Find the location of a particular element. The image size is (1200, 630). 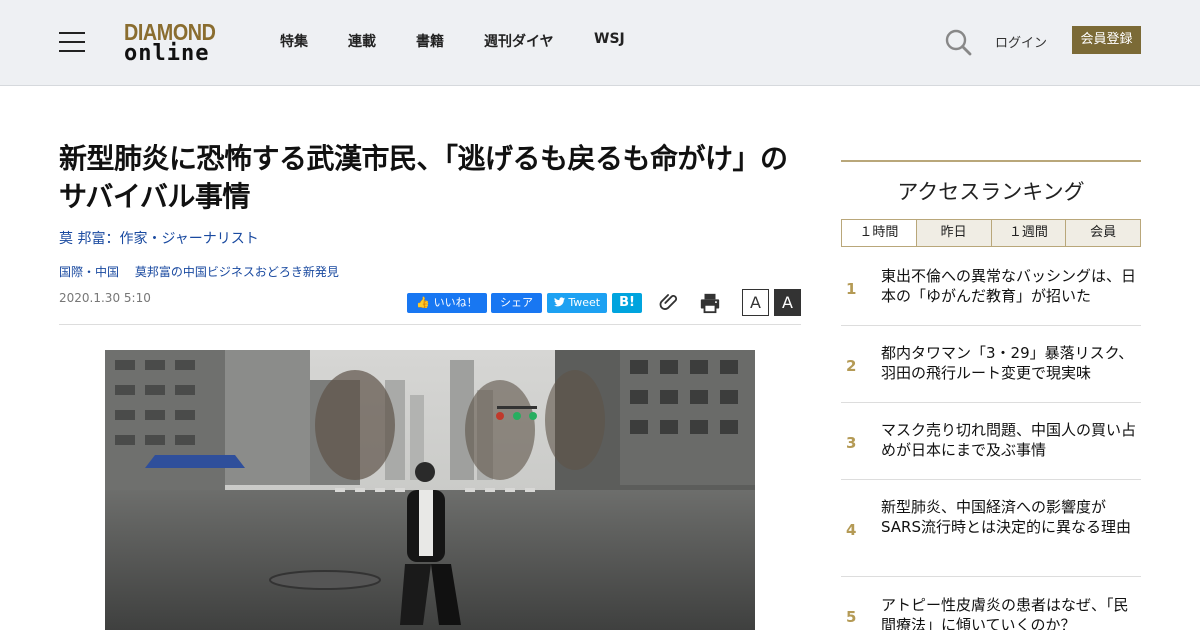

nav-item-books: 書籍 is located at coordinates (430, 41).